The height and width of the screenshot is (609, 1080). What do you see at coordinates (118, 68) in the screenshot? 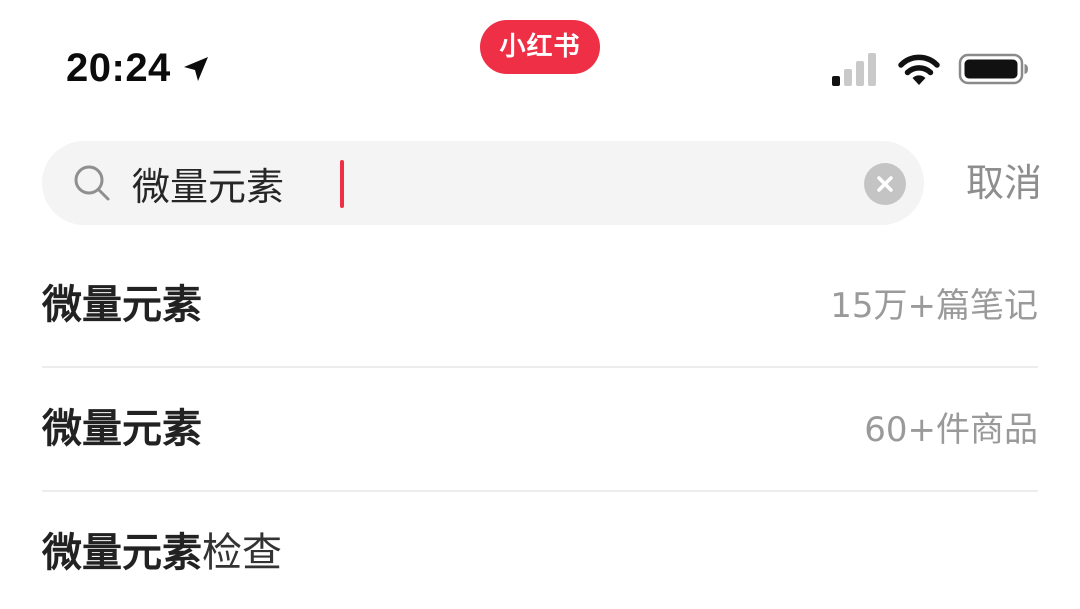
I see `status-time: 20:24` at bounding box center [118, 68].